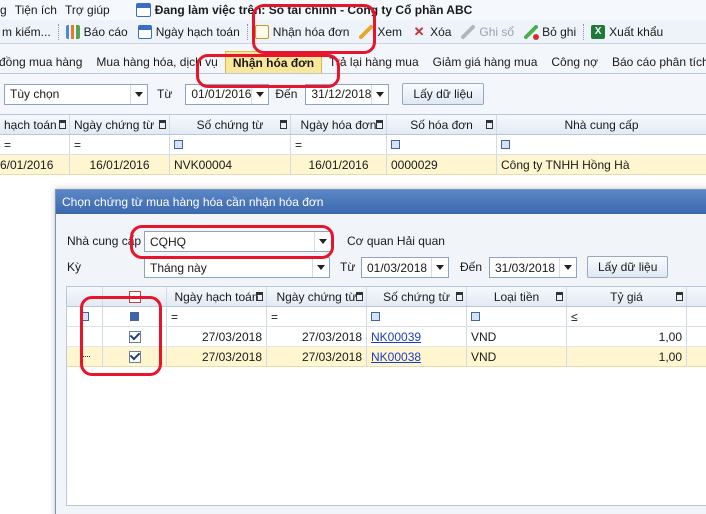 The height and width of the screenshot is (514, 706). Describe the element at coordinates (517, 296) in the screenshot. I see `col-header: Loại tiền` at that location.